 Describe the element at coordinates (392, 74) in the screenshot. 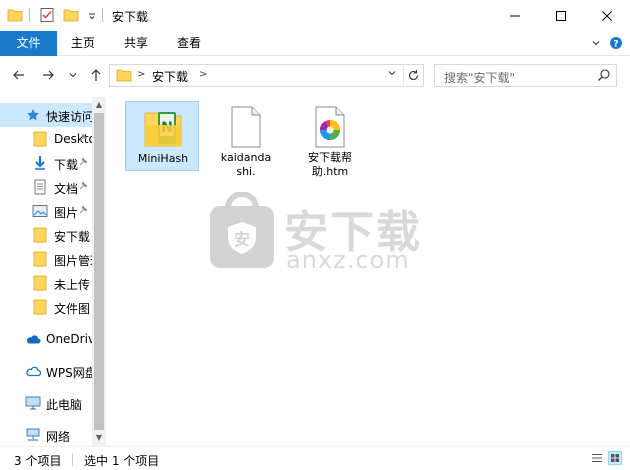

I see `address-dropdown-icon` at that location.